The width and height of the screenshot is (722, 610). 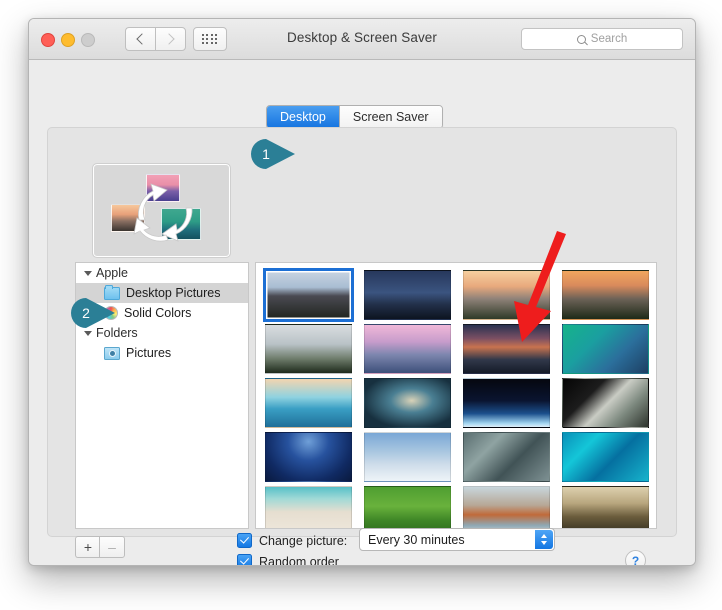 What do you see at coordinates (362, 39) in the screenshot?
I see `window-titlebar: Desktop & Screen Saver Search` at bounding box center [362, 39].